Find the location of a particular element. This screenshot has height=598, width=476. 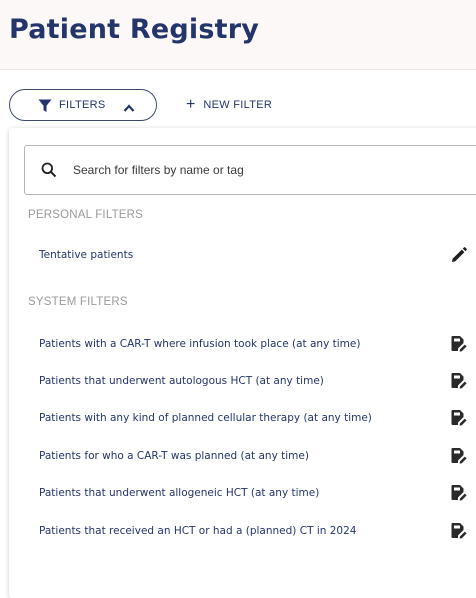

new-filter-label: NEW FILTER is located at coordinates (238, 105).